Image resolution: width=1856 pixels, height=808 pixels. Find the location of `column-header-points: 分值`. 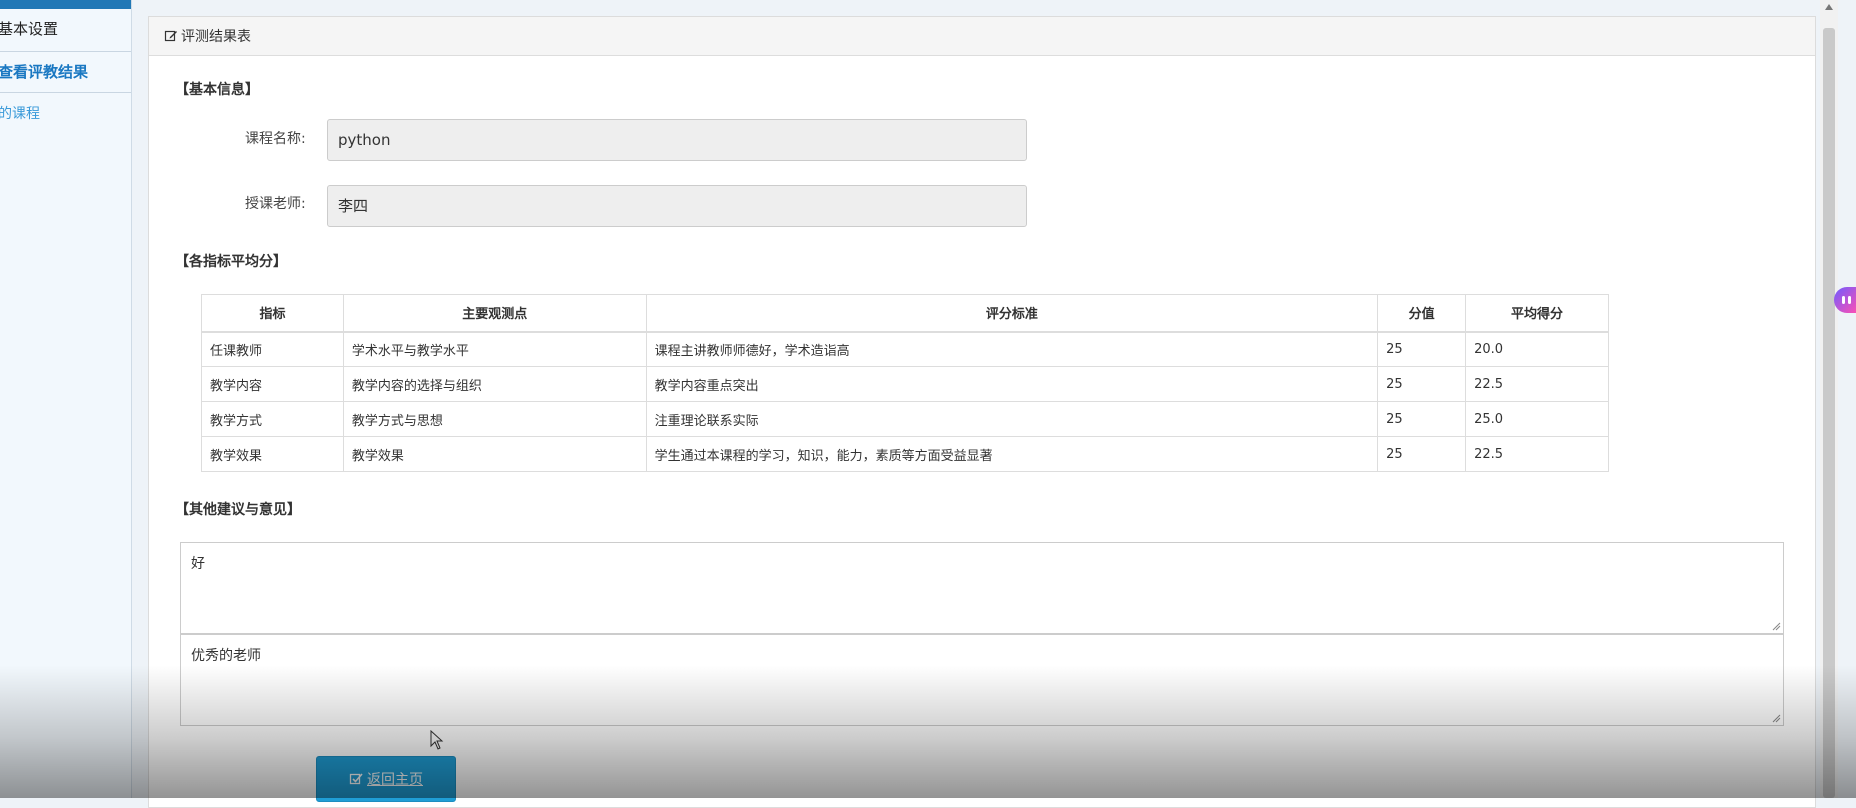

column-header-points: 分值 is located at coordinates (1422, 313).